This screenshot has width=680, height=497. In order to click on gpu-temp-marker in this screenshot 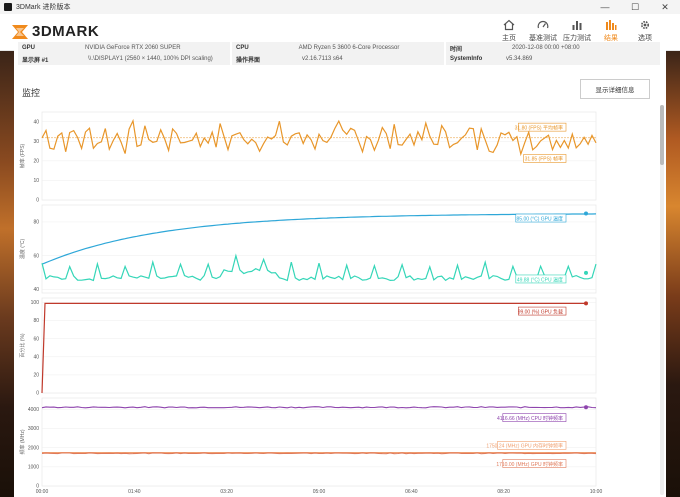, I will do `click(586, 213)`.